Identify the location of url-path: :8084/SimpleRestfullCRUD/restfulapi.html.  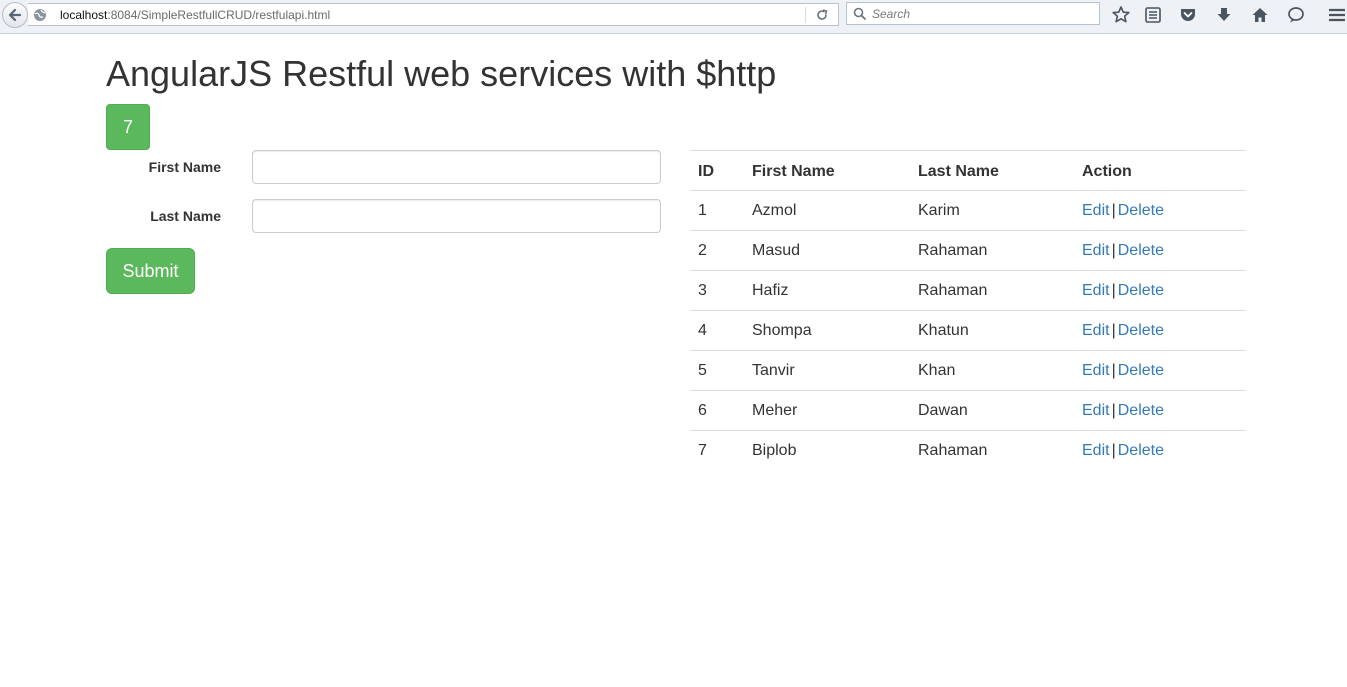
(219, 15).